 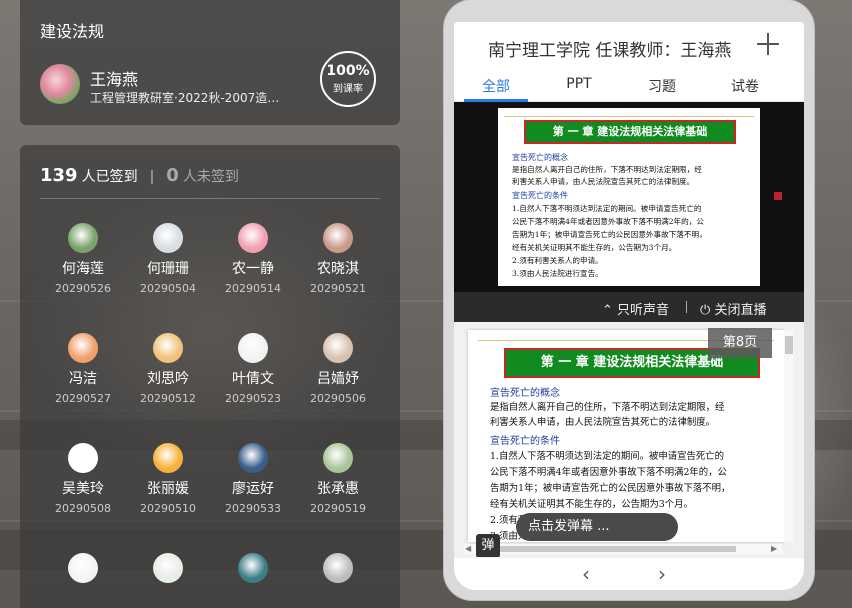 I want to click on phone-tabs: 全部 PPT 习题 试卷, so click(x=629, y=85).